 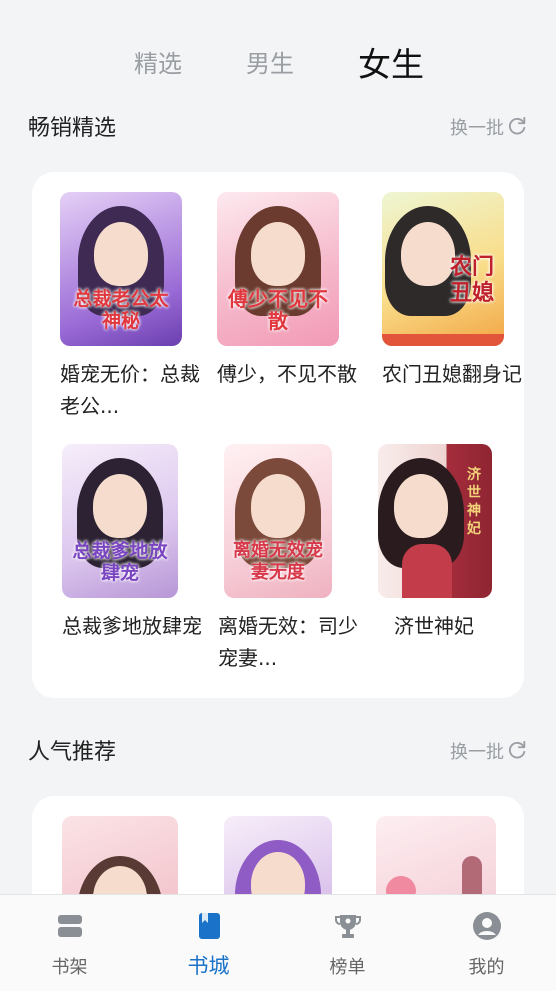 What do you see at coordinates (391, 62) in the screenshot?
I see `tab-female: 女生` at bounding box center [391, 62].